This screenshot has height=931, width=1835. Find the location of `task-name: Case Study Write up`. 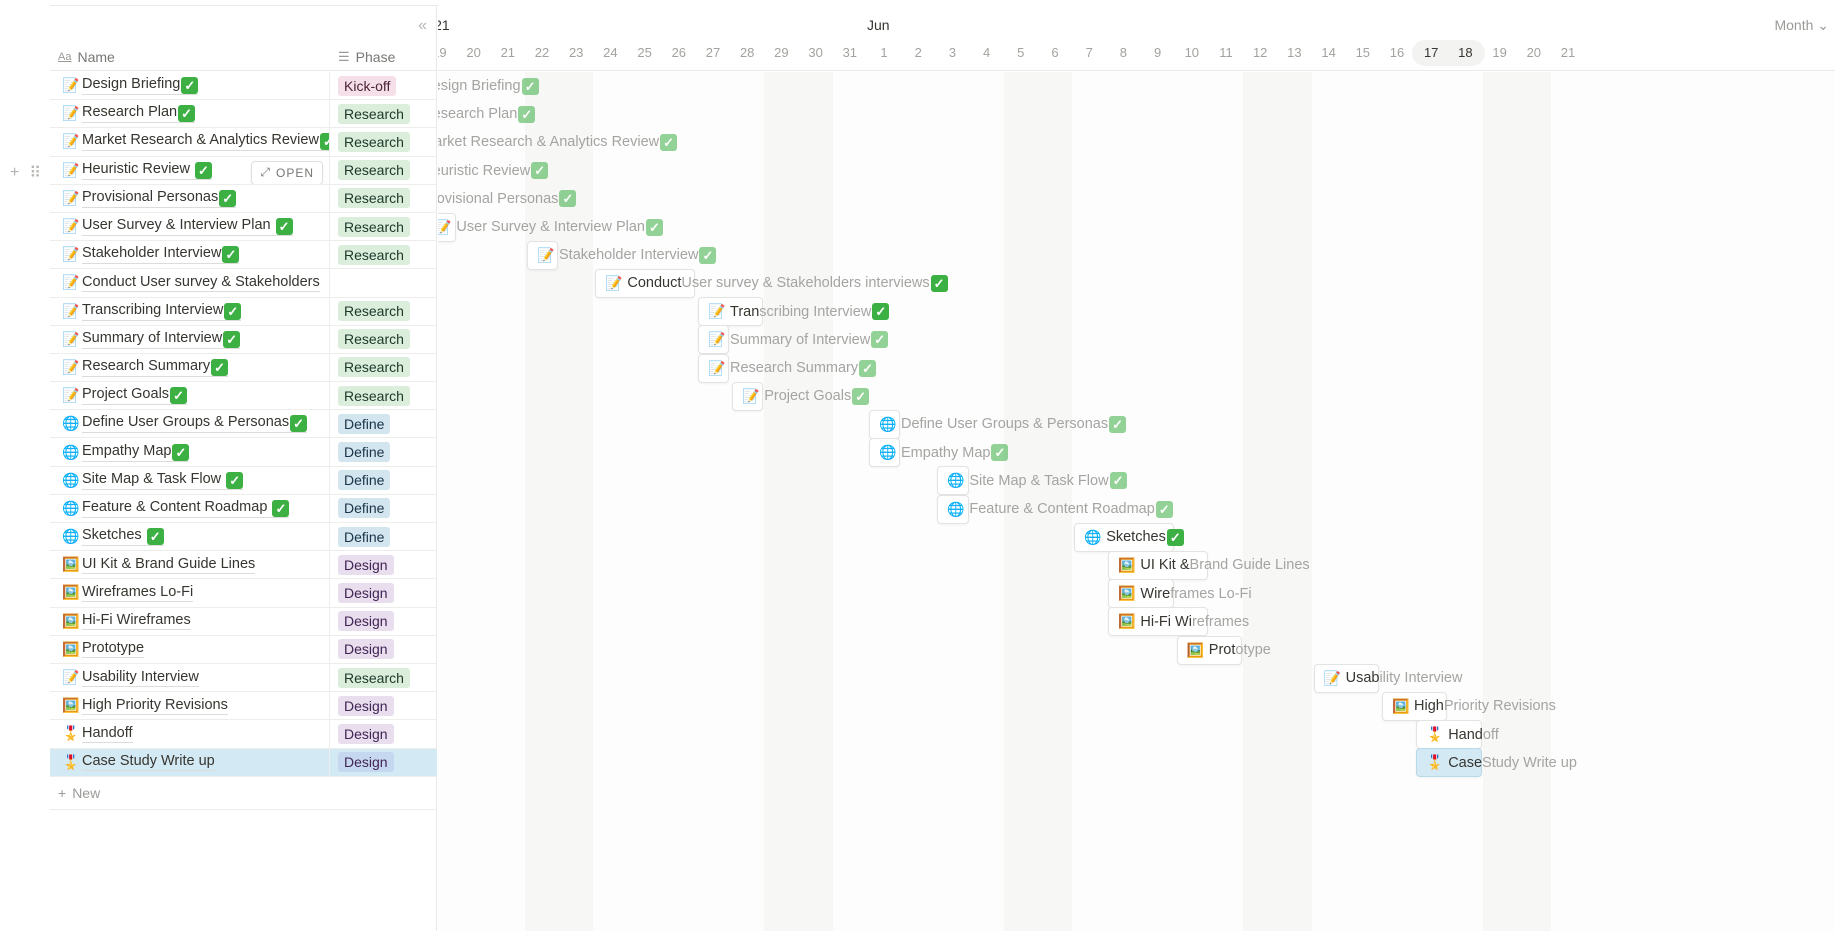

task-name: Case Study Write up is located at coordinates (148, 762).